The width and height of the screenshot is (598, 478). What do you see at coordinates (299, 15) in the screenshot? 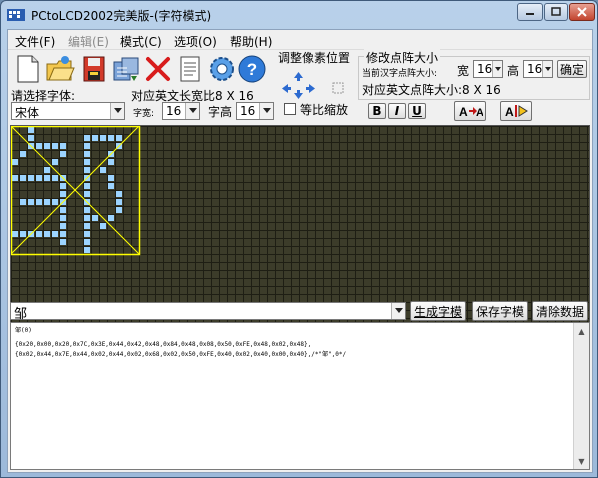
I see `title-bar: PCtoLCD2002完美版-(字符模式)` at bounding box center [299, 15].